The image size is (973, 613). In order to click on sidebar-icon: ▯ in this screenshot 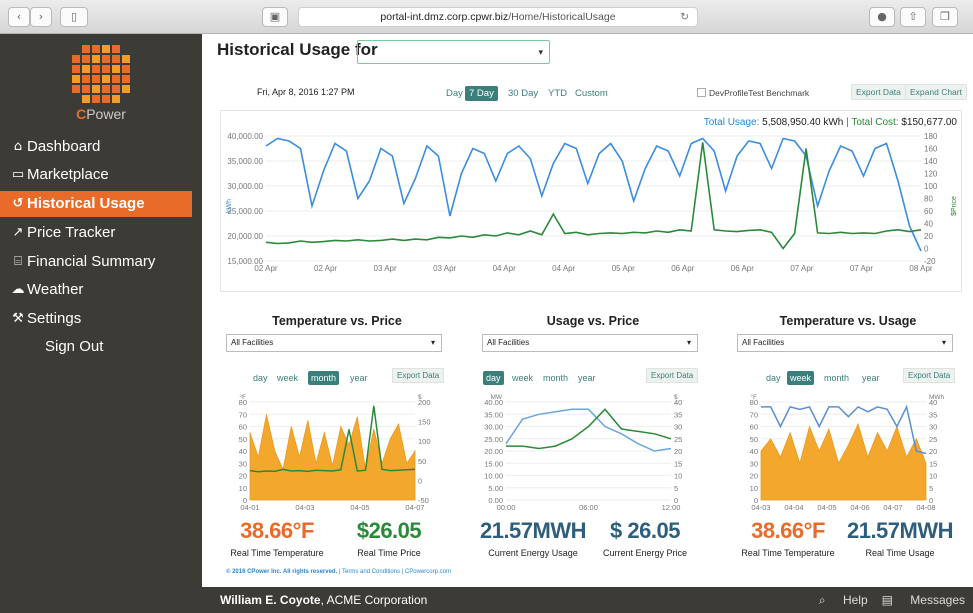, I will do `click(74, 16)`.